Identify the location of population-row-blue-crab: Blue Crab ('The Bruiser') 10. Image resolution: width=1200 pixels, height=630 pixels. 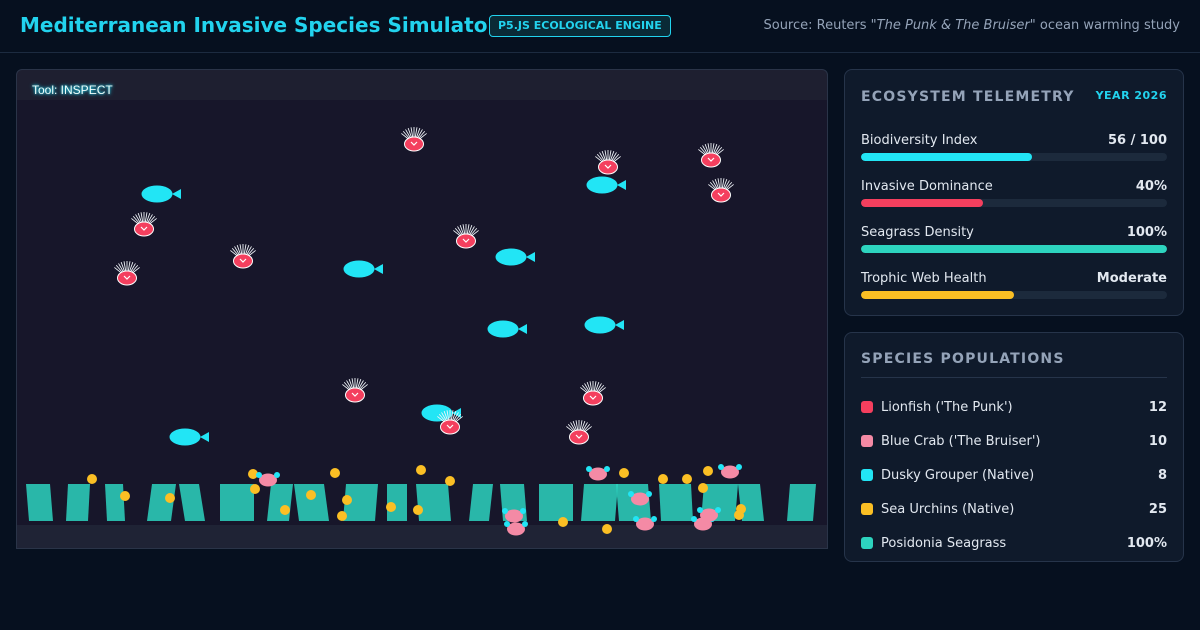
(1014, 443).